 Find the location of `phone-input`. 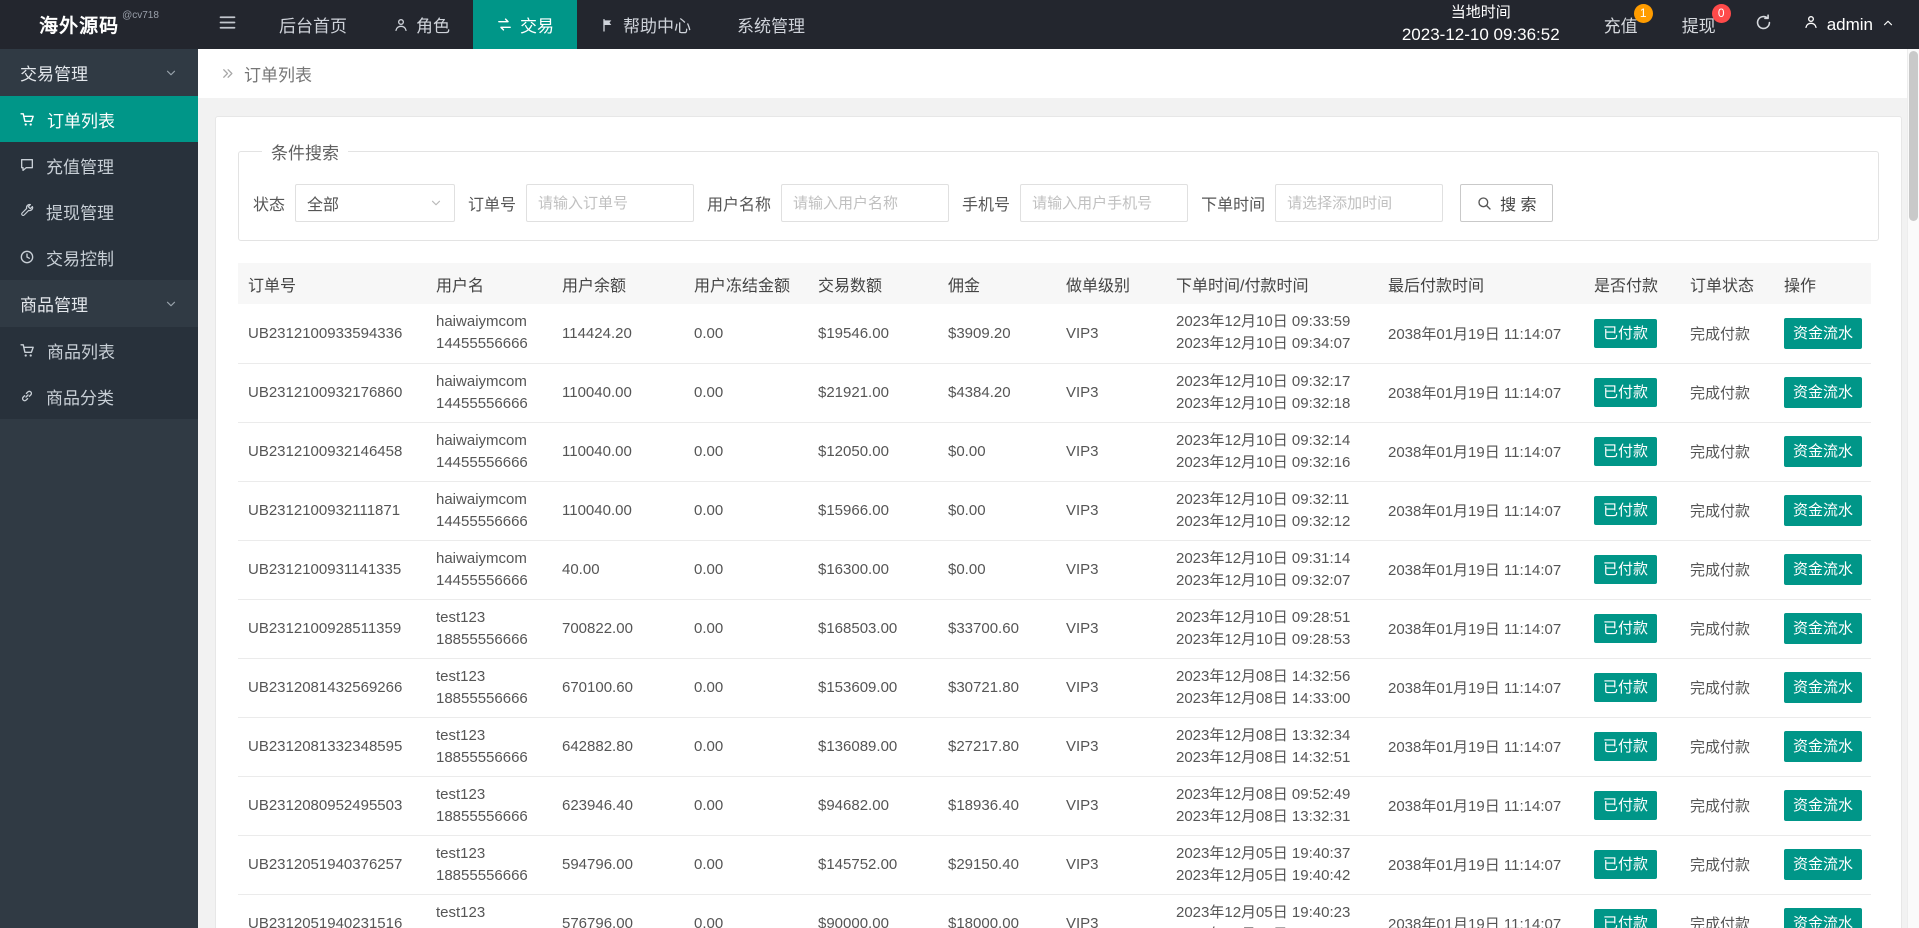

phone-input is located at coordinates (1104, 203).